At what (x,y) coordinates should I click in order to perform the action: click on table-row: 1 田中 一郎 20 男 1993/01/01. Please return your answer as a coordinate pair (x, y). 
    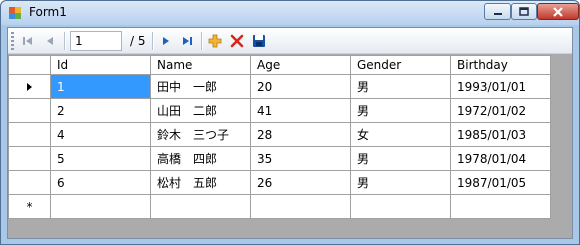
    Looking at the image, I should click on (279, 86).